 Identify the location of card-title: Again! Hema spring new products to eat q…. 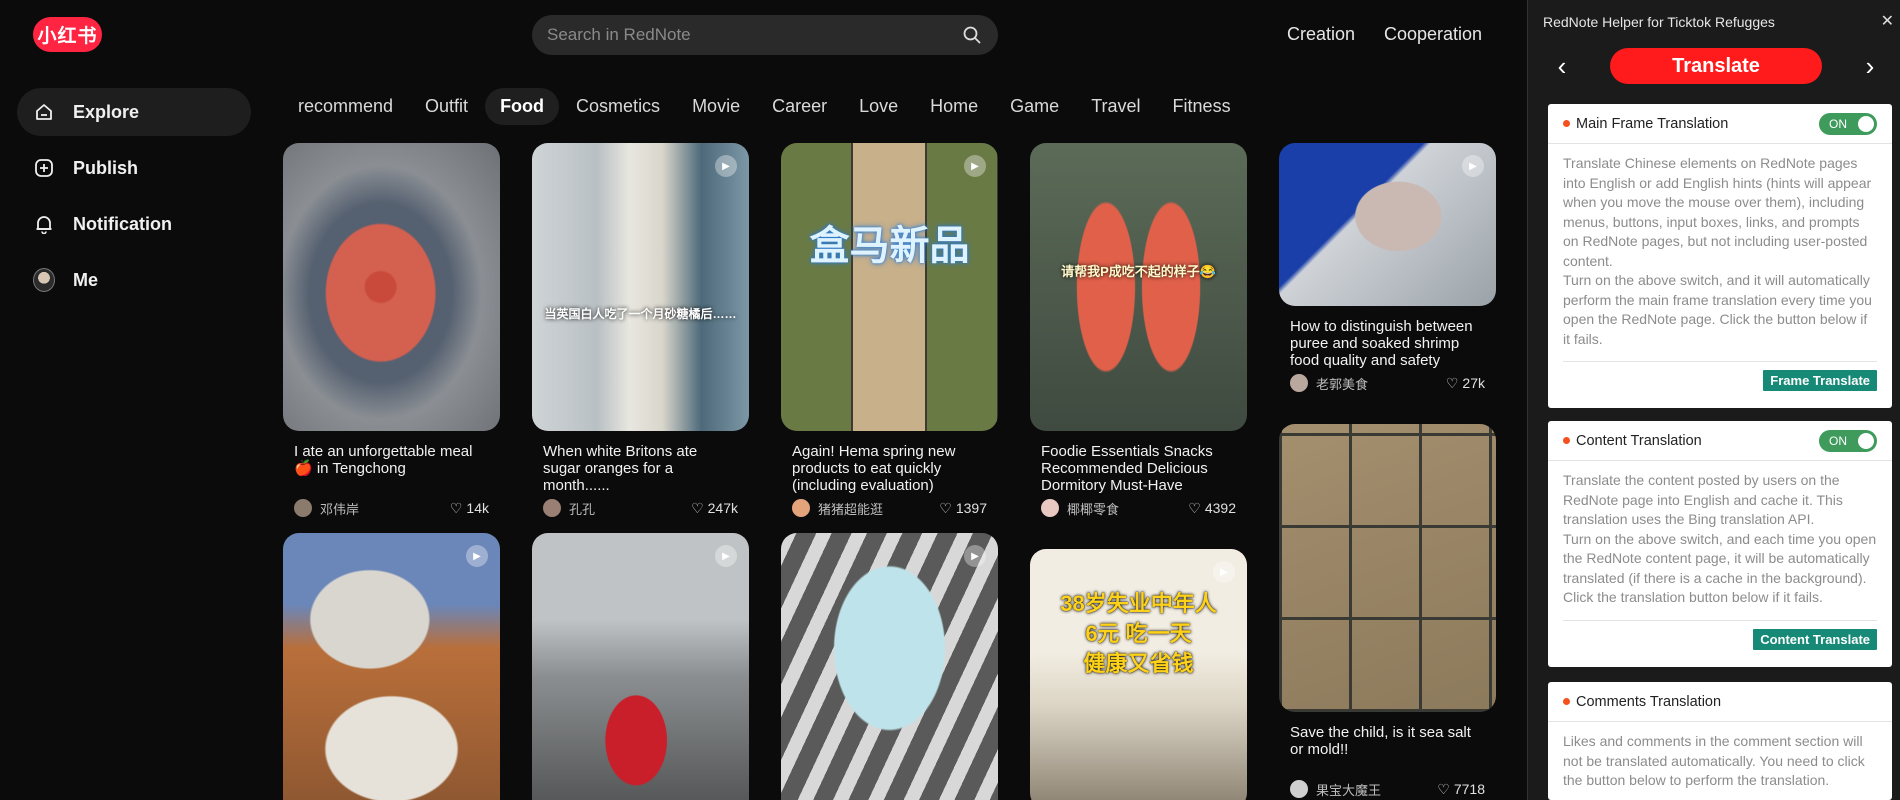
(889, 468).